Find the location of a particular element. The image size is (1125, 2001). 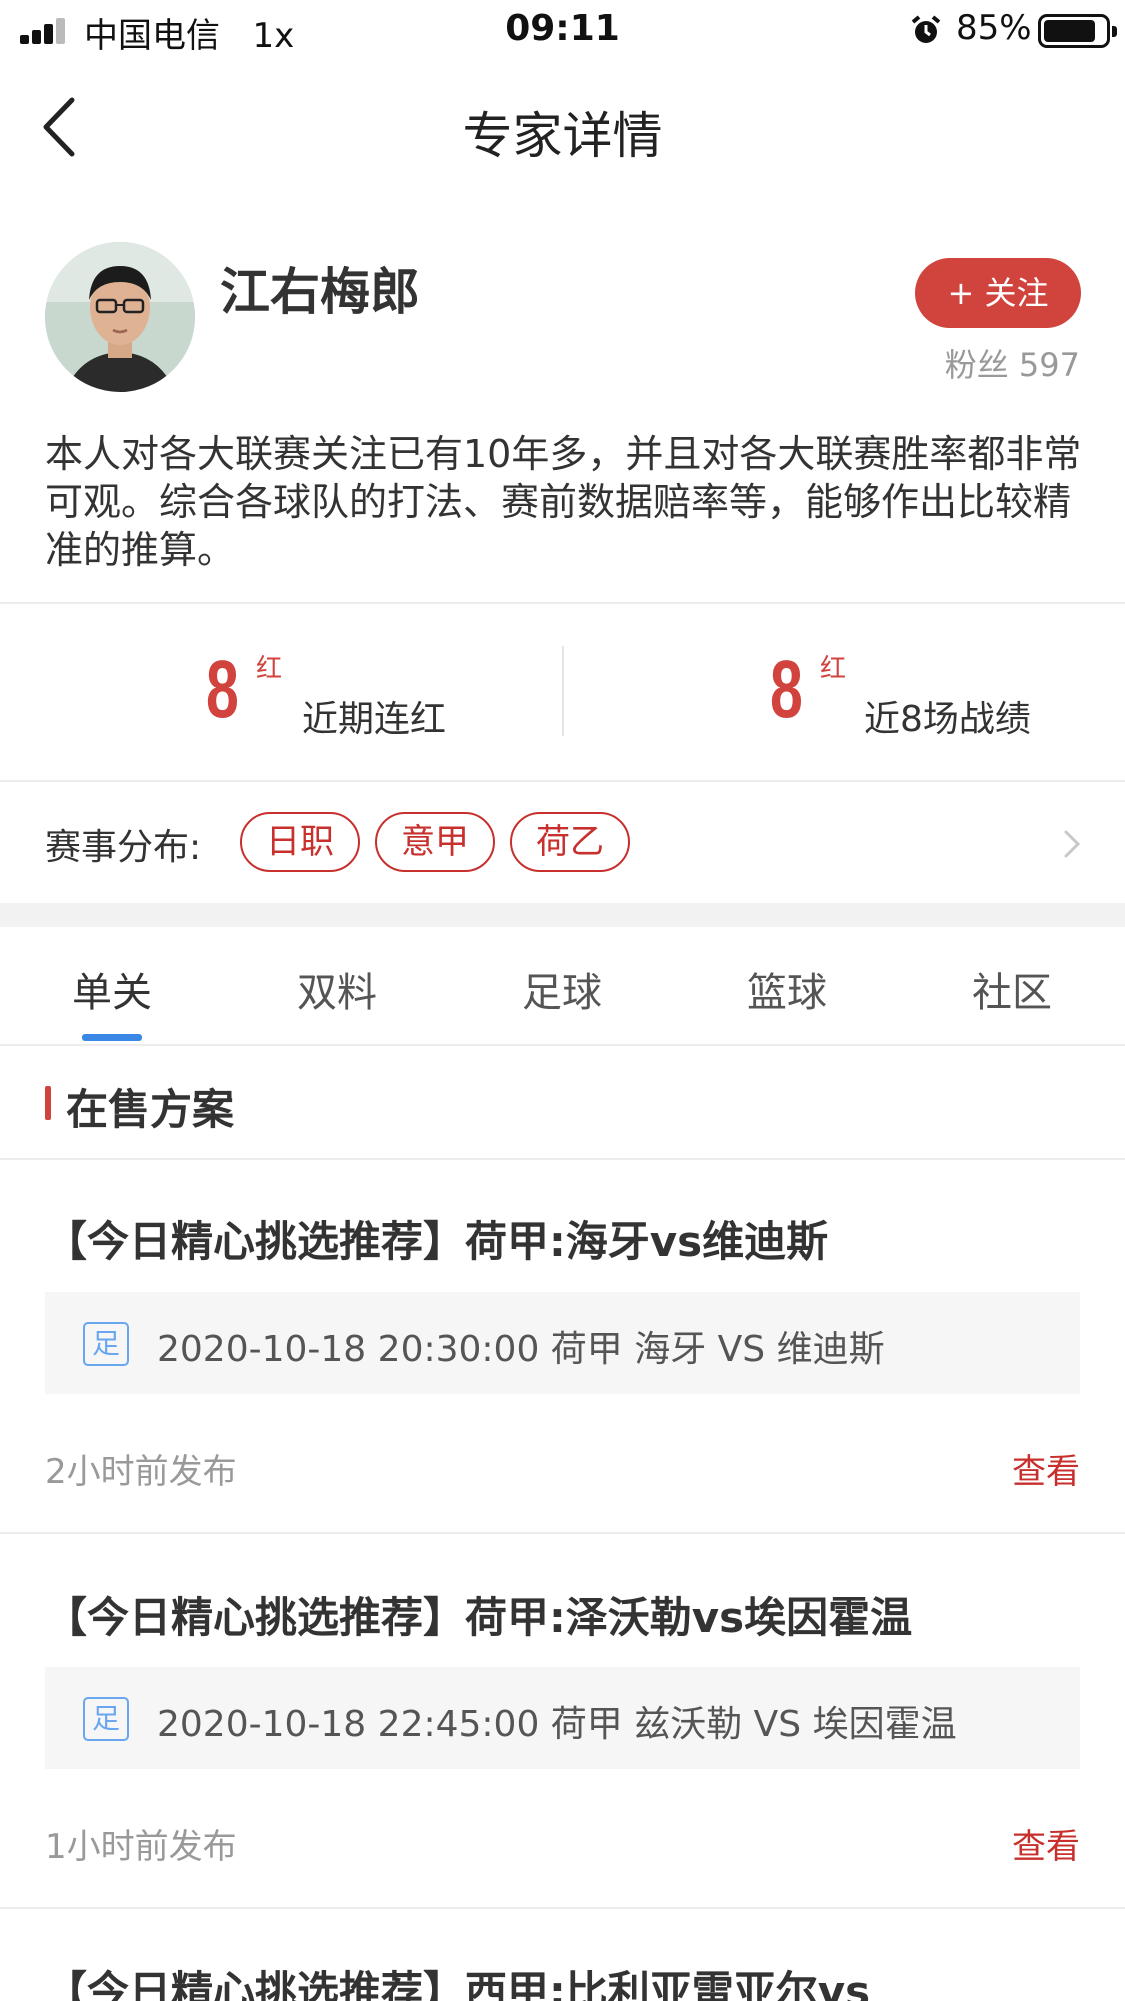

battery-percent: 85% is located at coordinates (994, 28).